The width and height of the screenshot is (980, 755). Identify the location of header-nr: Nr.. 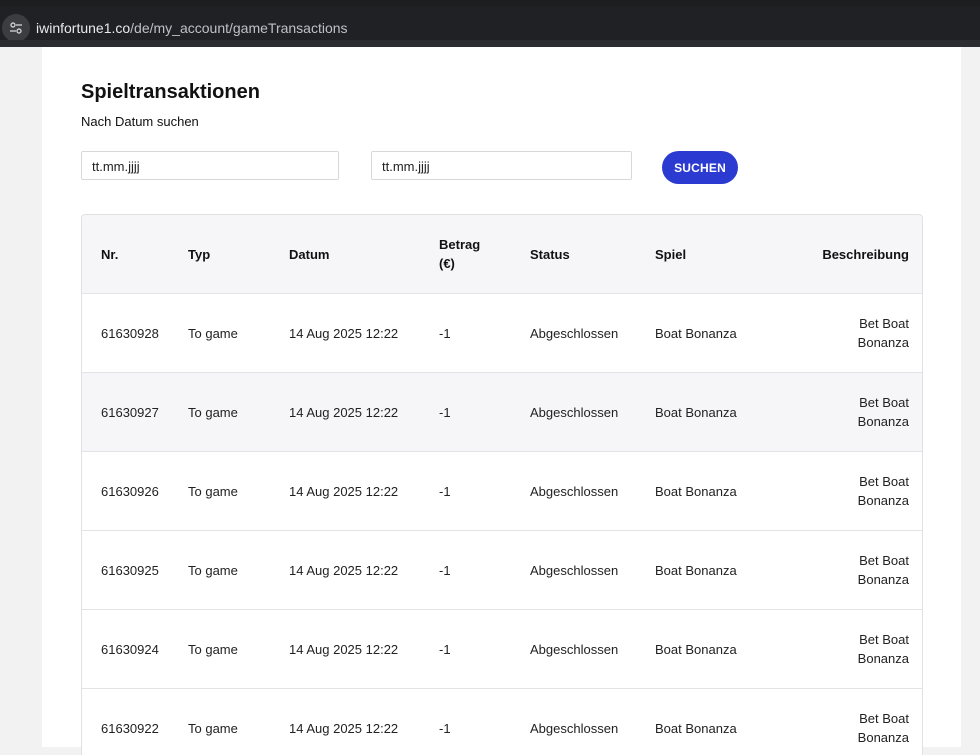
(110, 254).